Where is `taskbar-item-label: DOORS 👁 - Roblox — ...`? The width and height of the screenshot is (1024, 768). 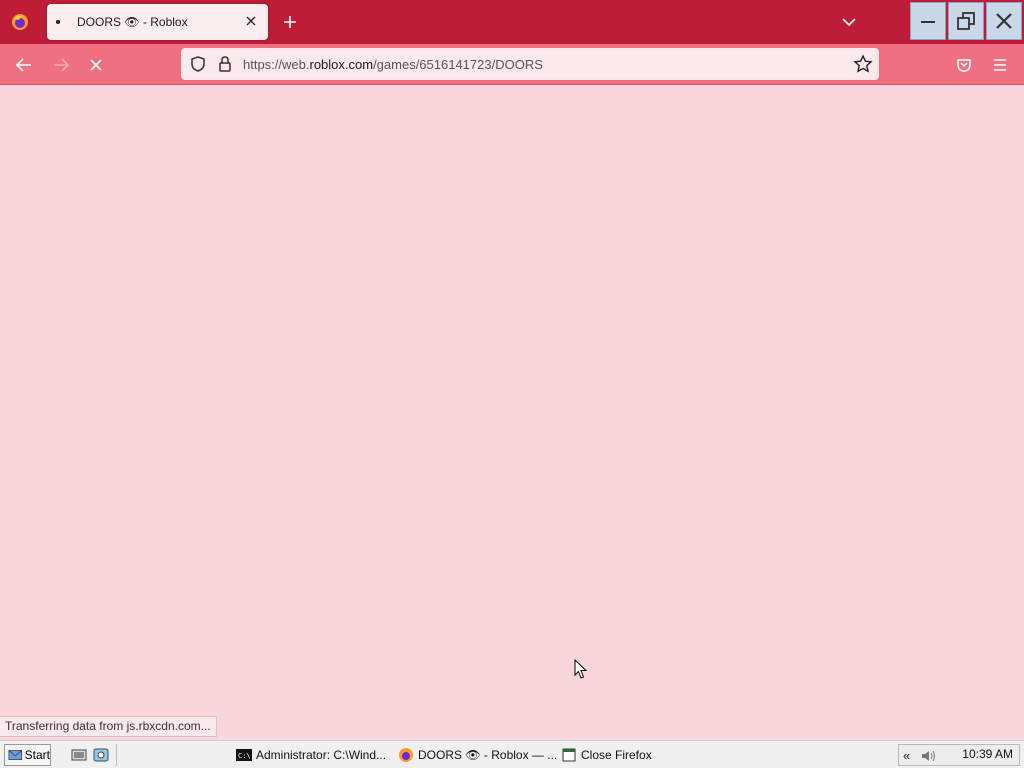 taskbar-item-label: DOORS 👁 - Roblox — ... is located at coordinates (488, 755).